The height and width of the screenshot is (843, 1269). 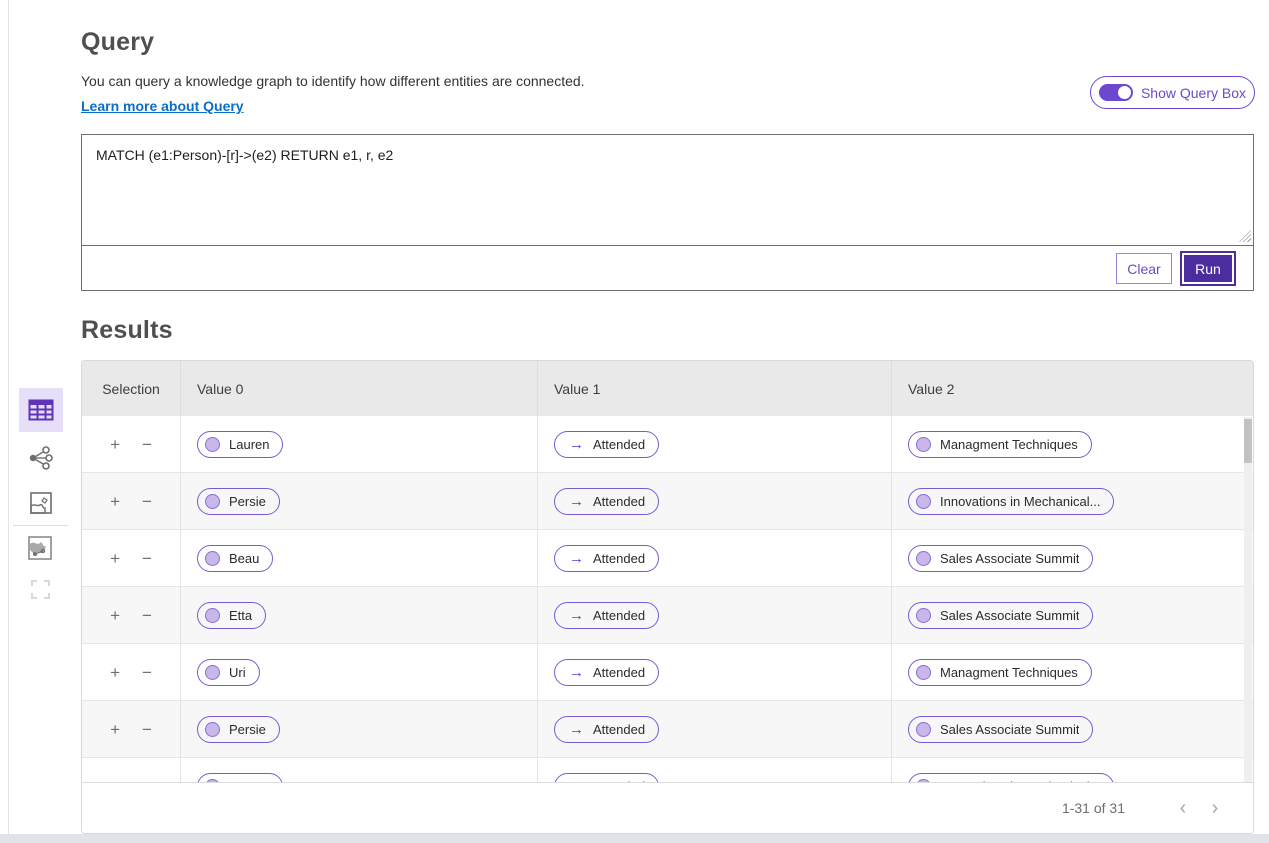 What do you see at coordinates (1248, 441) in the screenshot?
I see `scrollbar-thumb` at bounding box center [1248, 441].